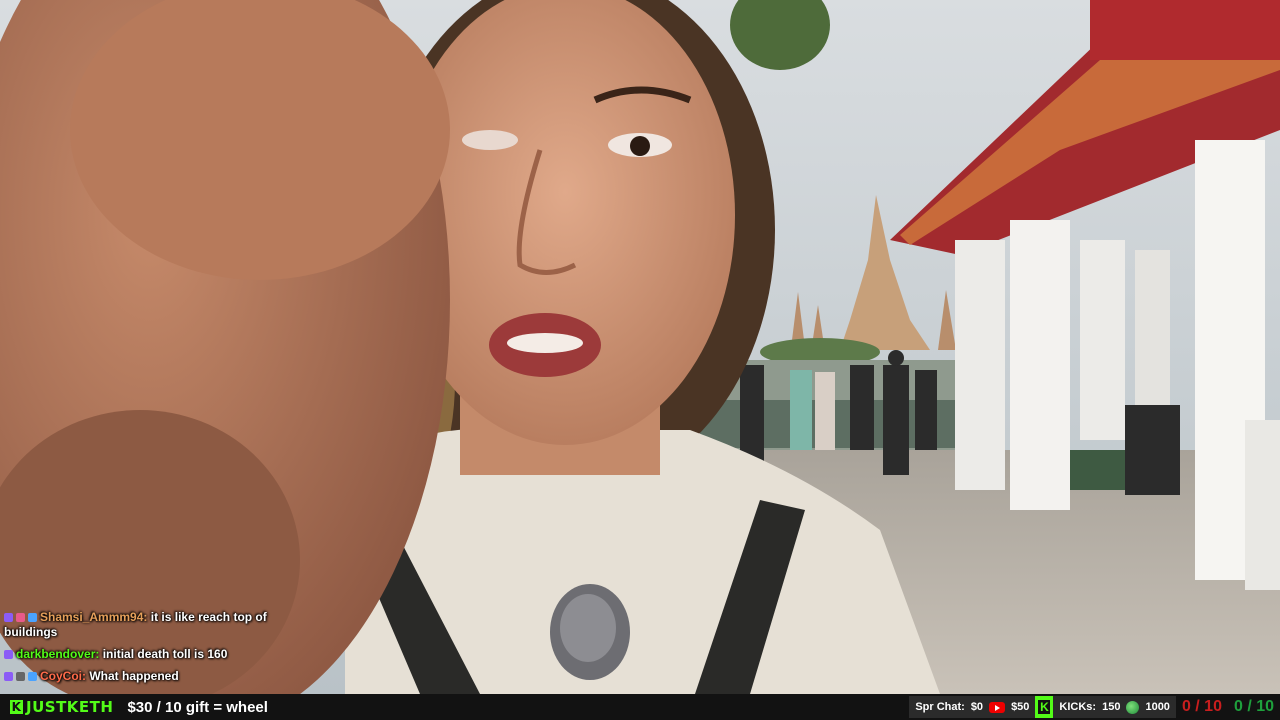 Image resolution: width=1280 pixels, height=720 pixels. Describe the element at coordinates (134, 676) in the screenshot. I see `chat-text: What happened` at that location.